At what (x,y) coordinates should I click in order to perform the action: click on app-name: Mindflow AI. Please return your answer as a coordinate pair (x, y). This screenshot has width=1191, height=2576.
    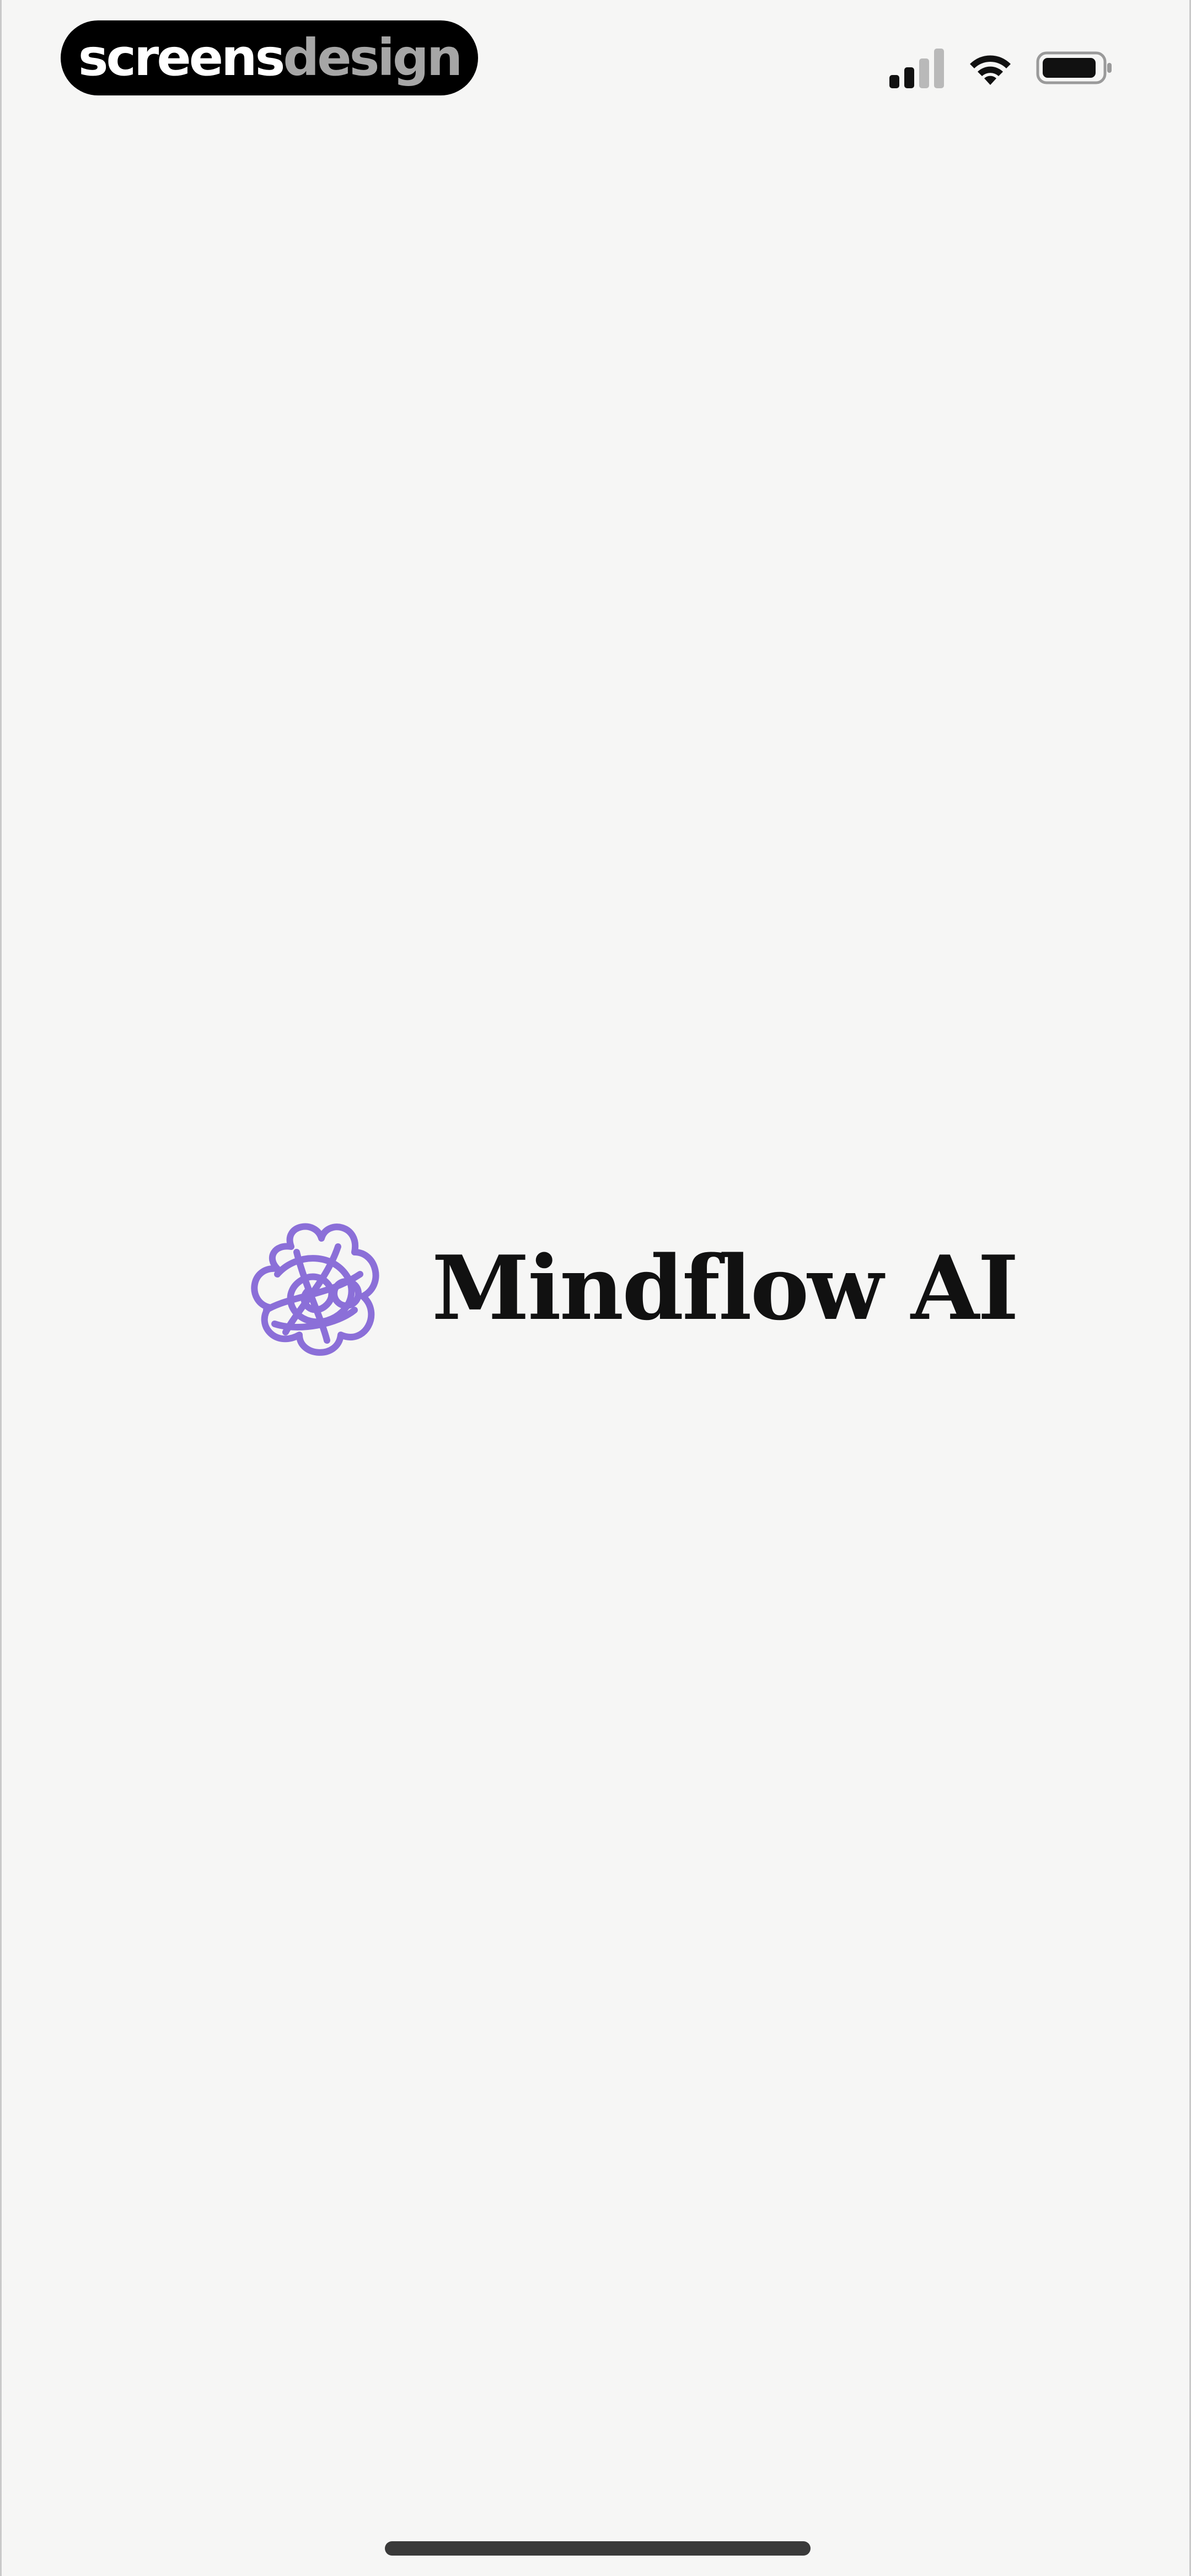
    Looking at the image, I should click on (726, 1288).